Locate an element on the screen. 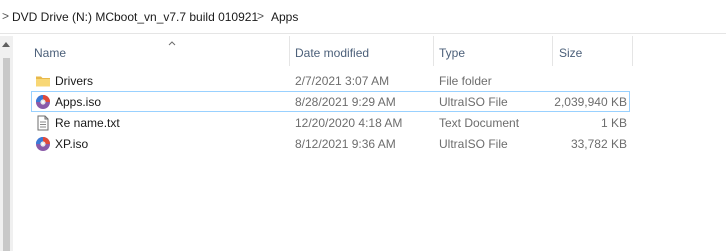  file-type: Text Document is located at coordinates (479, 123).